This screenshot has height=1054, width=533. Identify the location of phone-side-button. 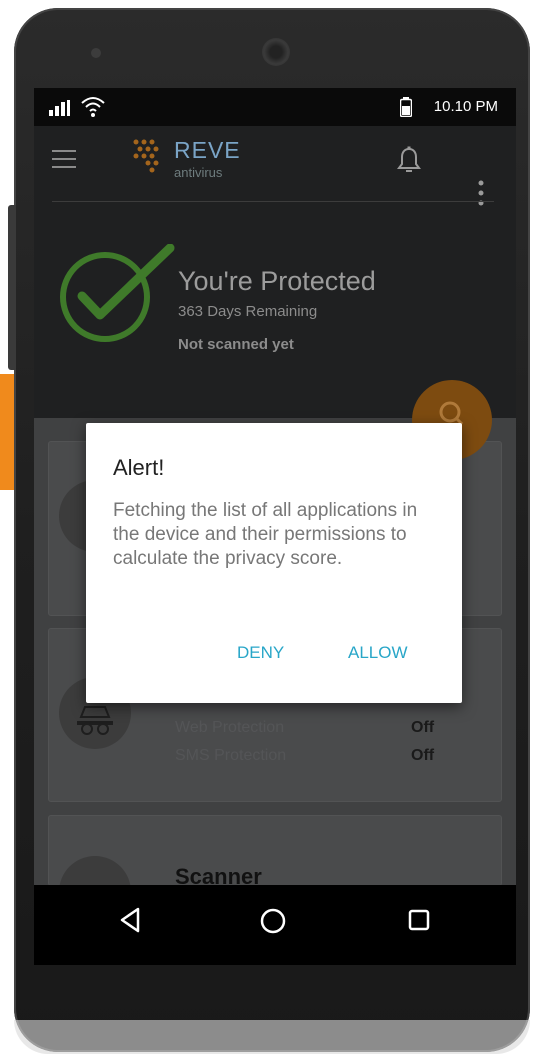
(12, 287).